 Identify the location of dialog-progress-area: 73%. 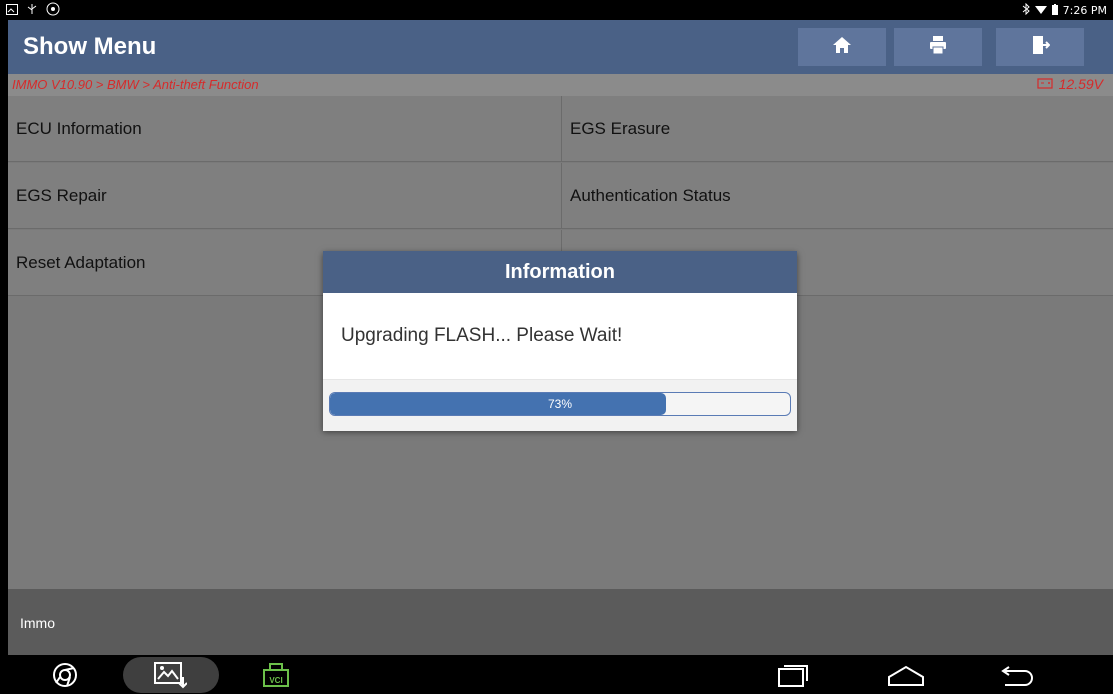
(560, 405).